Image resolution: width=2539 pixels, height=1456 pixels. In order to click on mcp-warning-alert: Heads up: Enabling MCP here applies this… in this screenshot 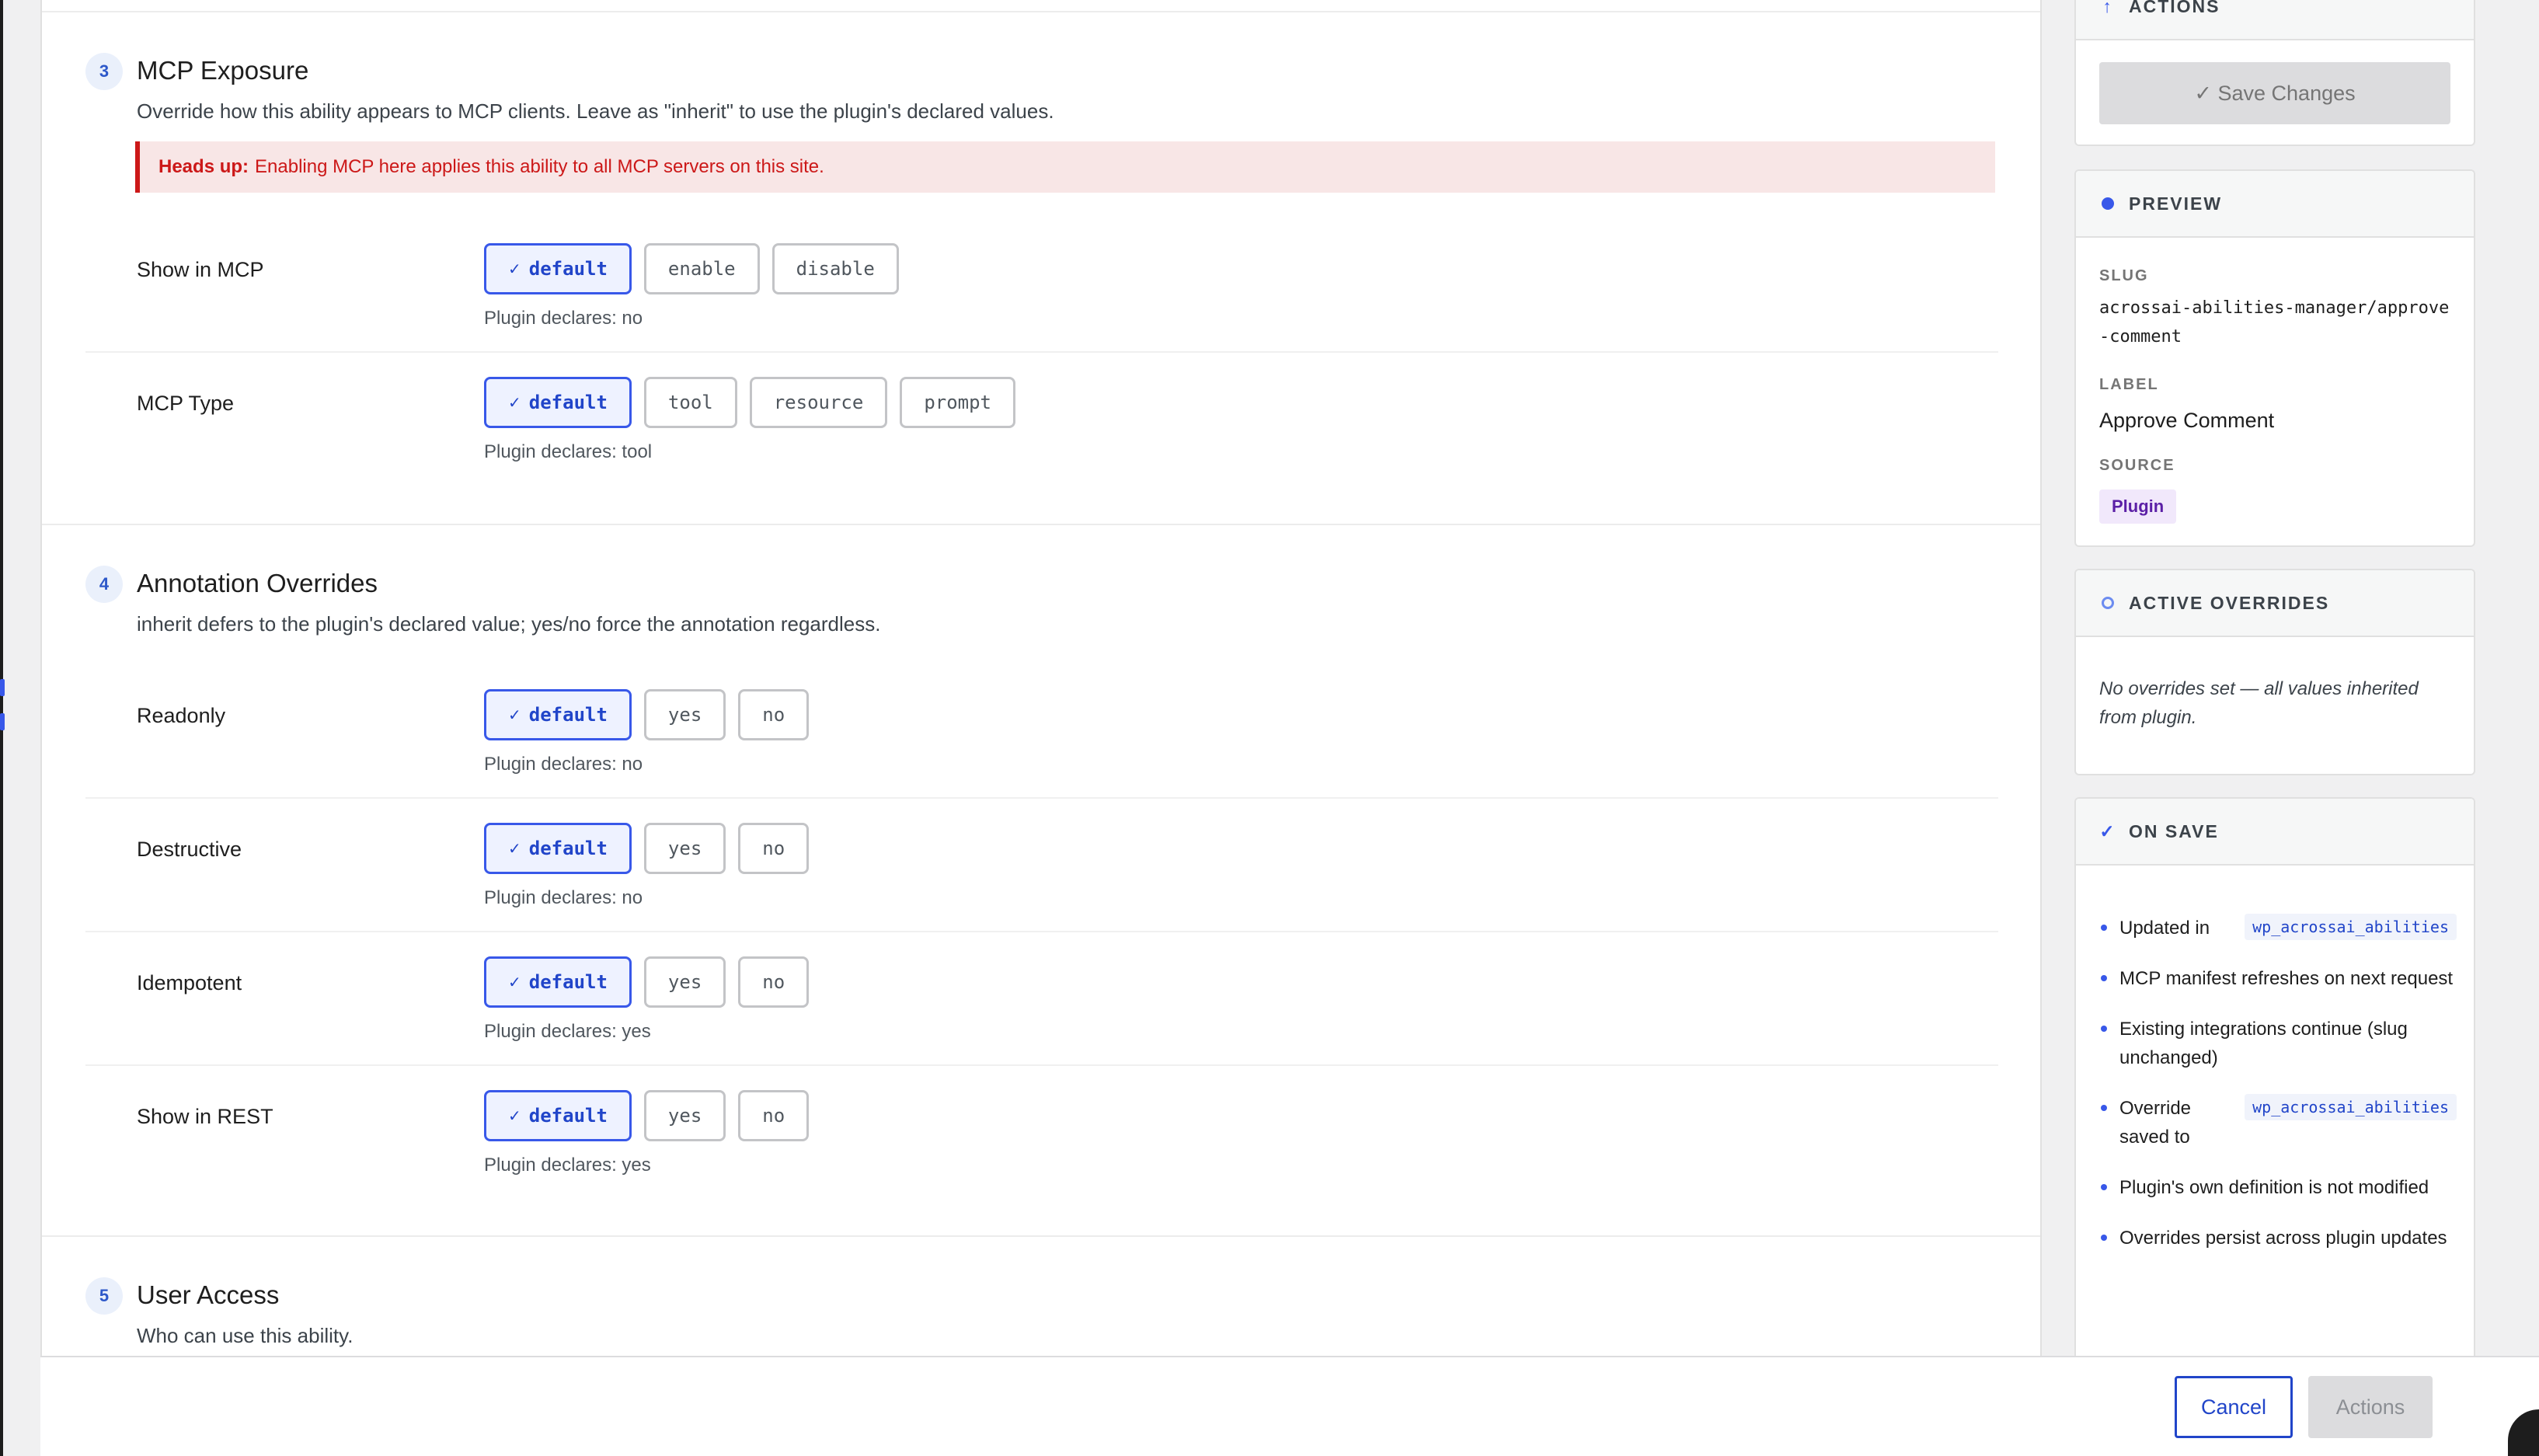, I will do `click(1065, 167)`.